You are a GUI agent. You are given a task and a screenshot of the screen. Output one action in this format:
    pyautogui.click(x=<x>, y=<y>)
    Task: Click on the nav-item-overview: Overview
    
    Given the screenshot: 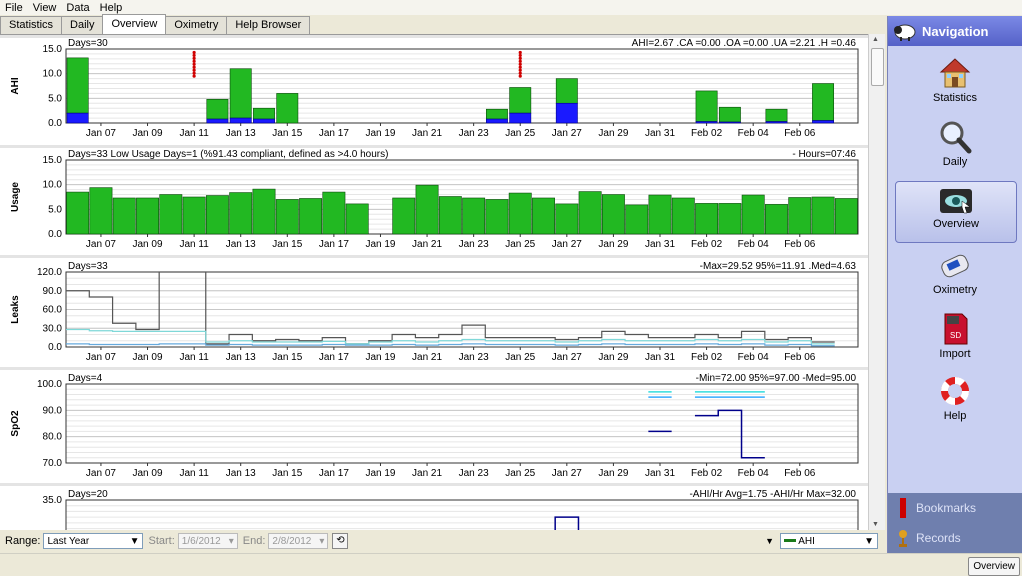 What is the action you would take?
    pyautogui.click(x=956, y=212)
    